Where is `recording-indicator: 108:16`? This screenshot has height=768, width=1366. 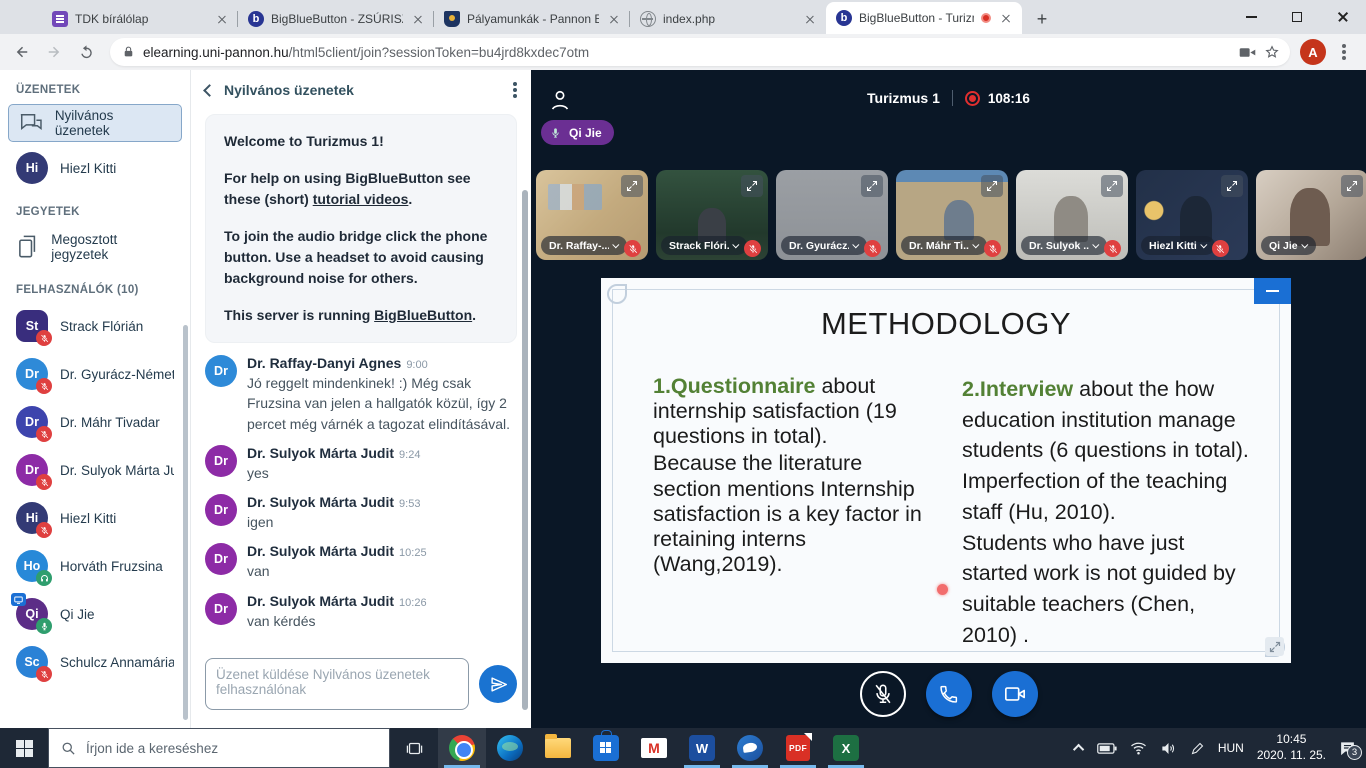 recording-indicator: 108:16 is located at coordinates (997, 98).